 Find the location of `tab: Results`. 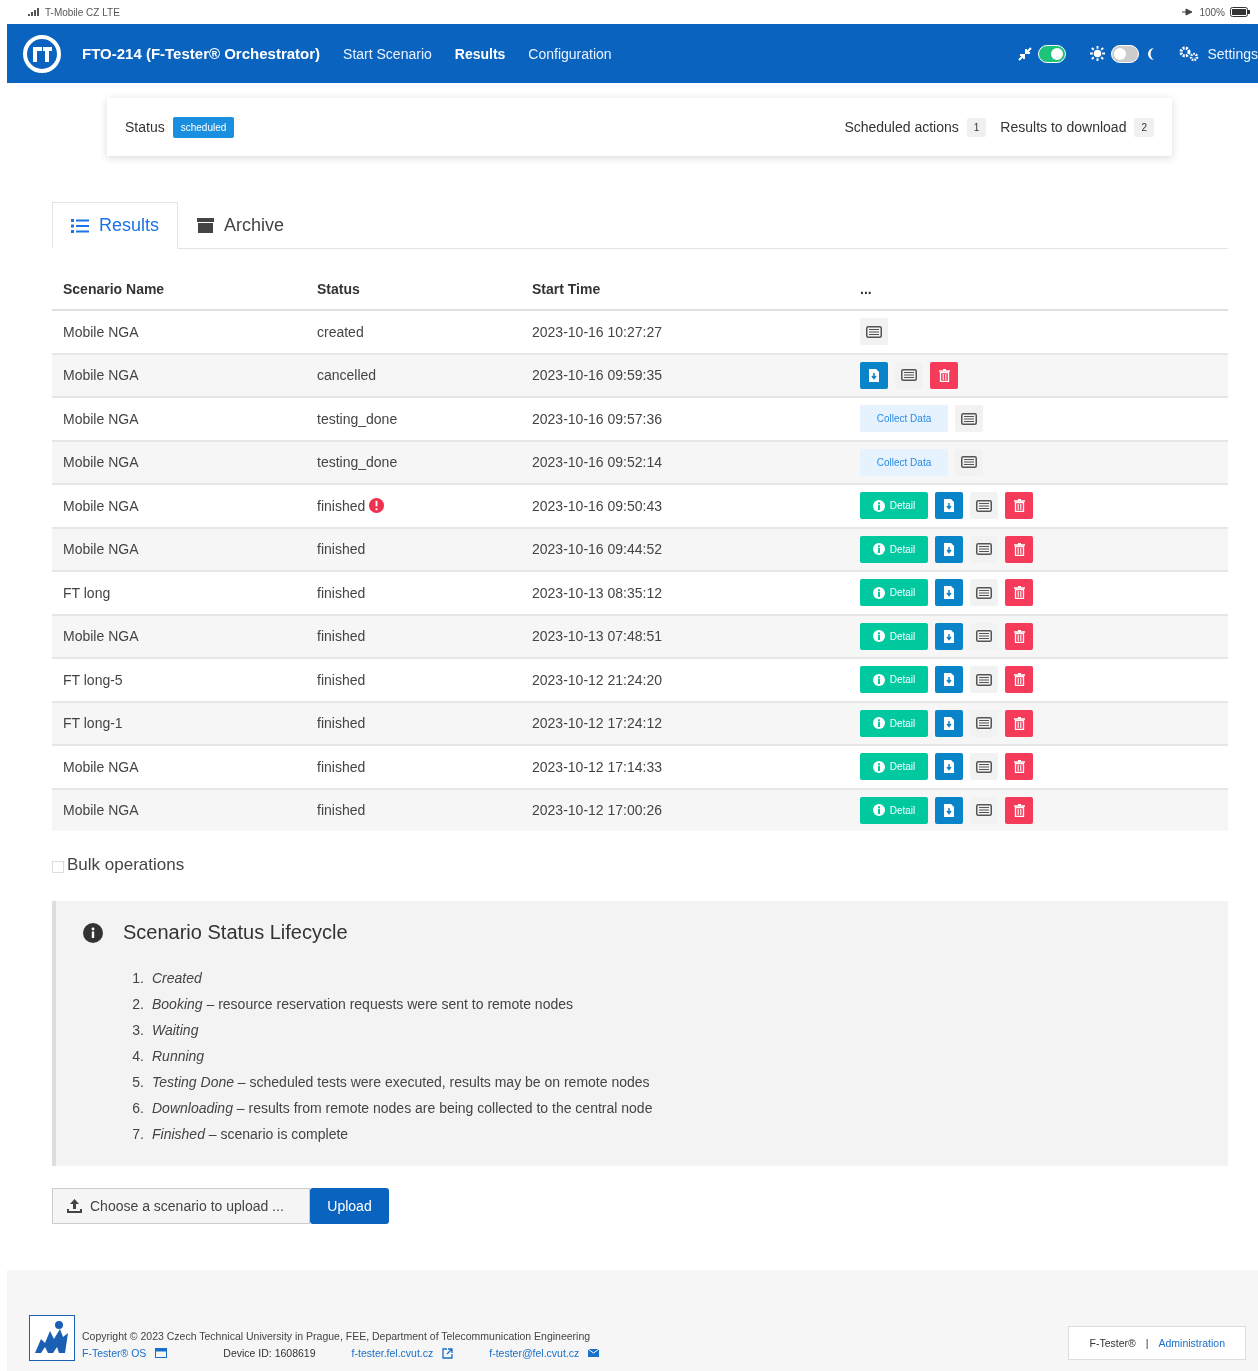

tab: Results is located at coordinates (115, 225).